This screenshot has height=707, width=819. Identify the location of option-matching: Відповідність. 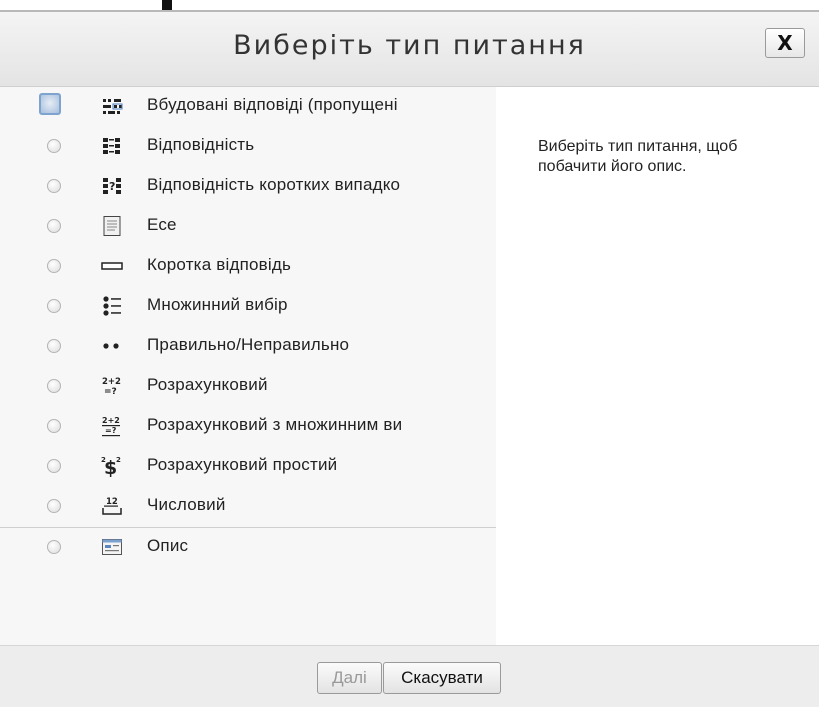
(248, 147).